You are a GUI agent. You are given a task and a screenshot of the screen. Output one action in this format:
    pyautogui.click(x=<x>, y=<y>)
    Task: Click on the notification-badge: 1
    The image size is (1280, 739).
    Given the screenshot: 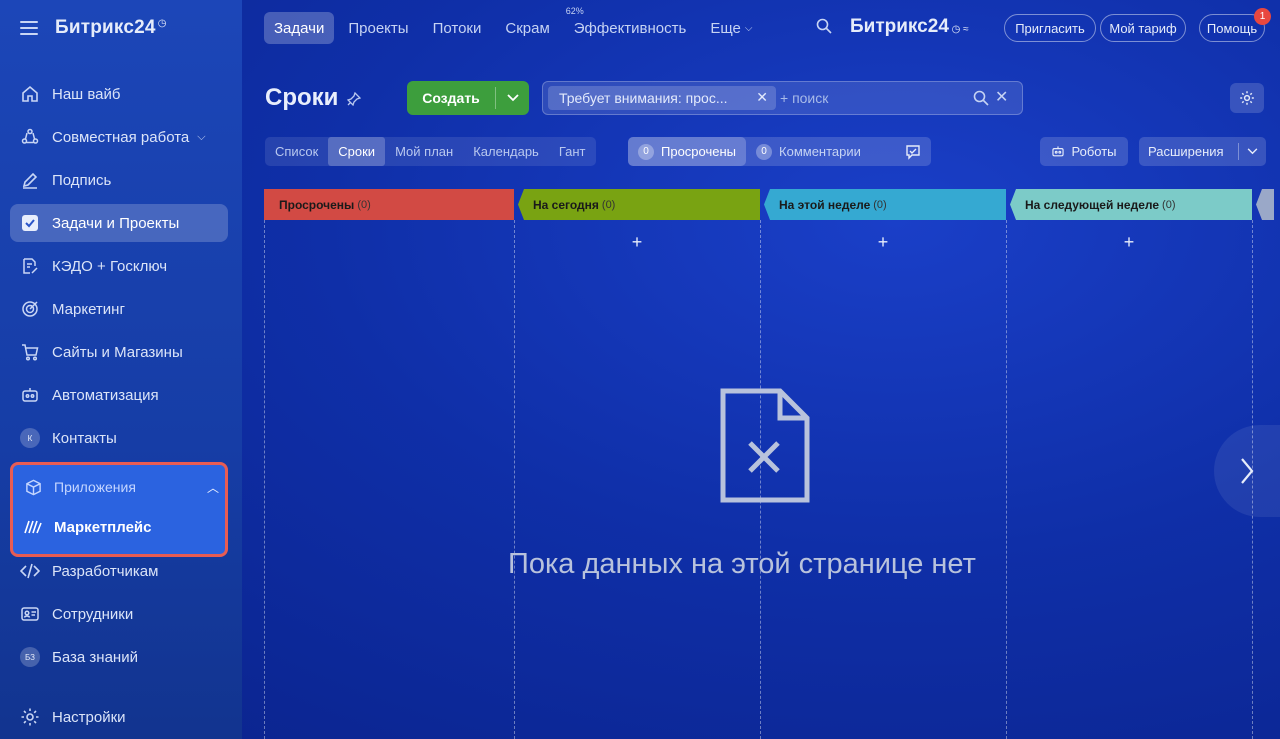 What is the action you would take?
    pyautogui.click(x=1262, y=16)
    